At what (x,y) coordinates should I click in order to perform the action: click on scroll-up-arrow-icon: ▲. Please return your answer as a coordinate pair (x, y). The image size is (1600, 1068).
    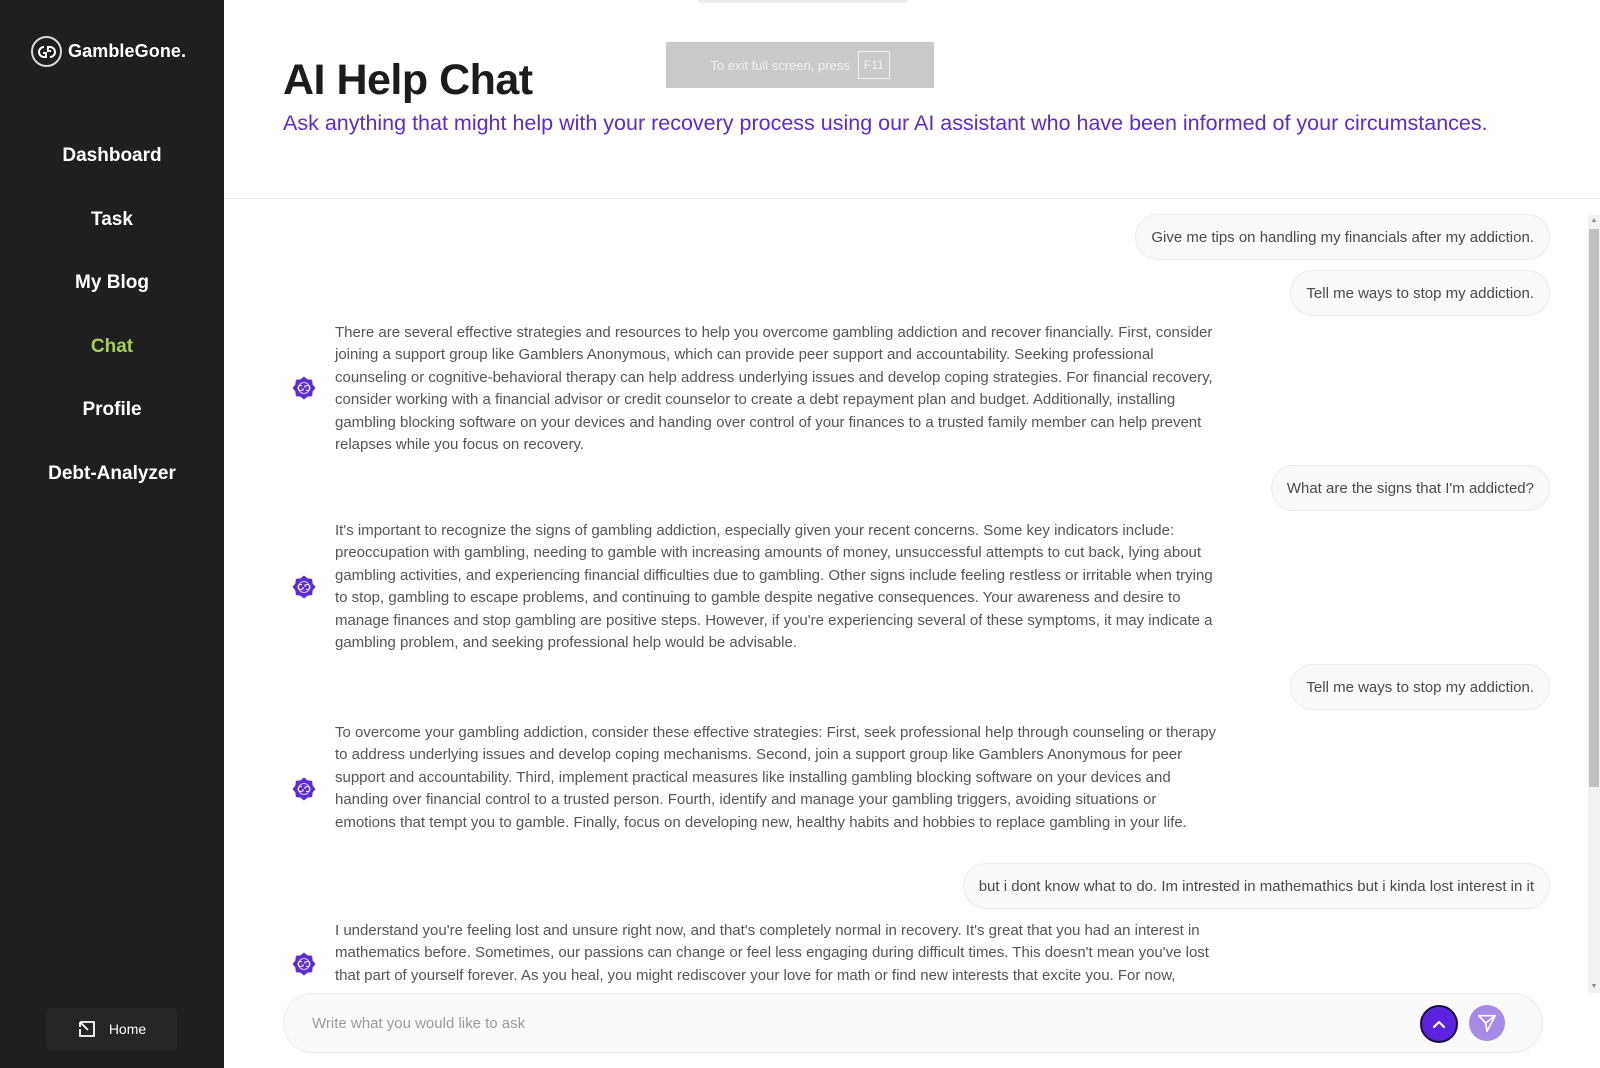
    Looking at the image, I should click on (1594, 221).